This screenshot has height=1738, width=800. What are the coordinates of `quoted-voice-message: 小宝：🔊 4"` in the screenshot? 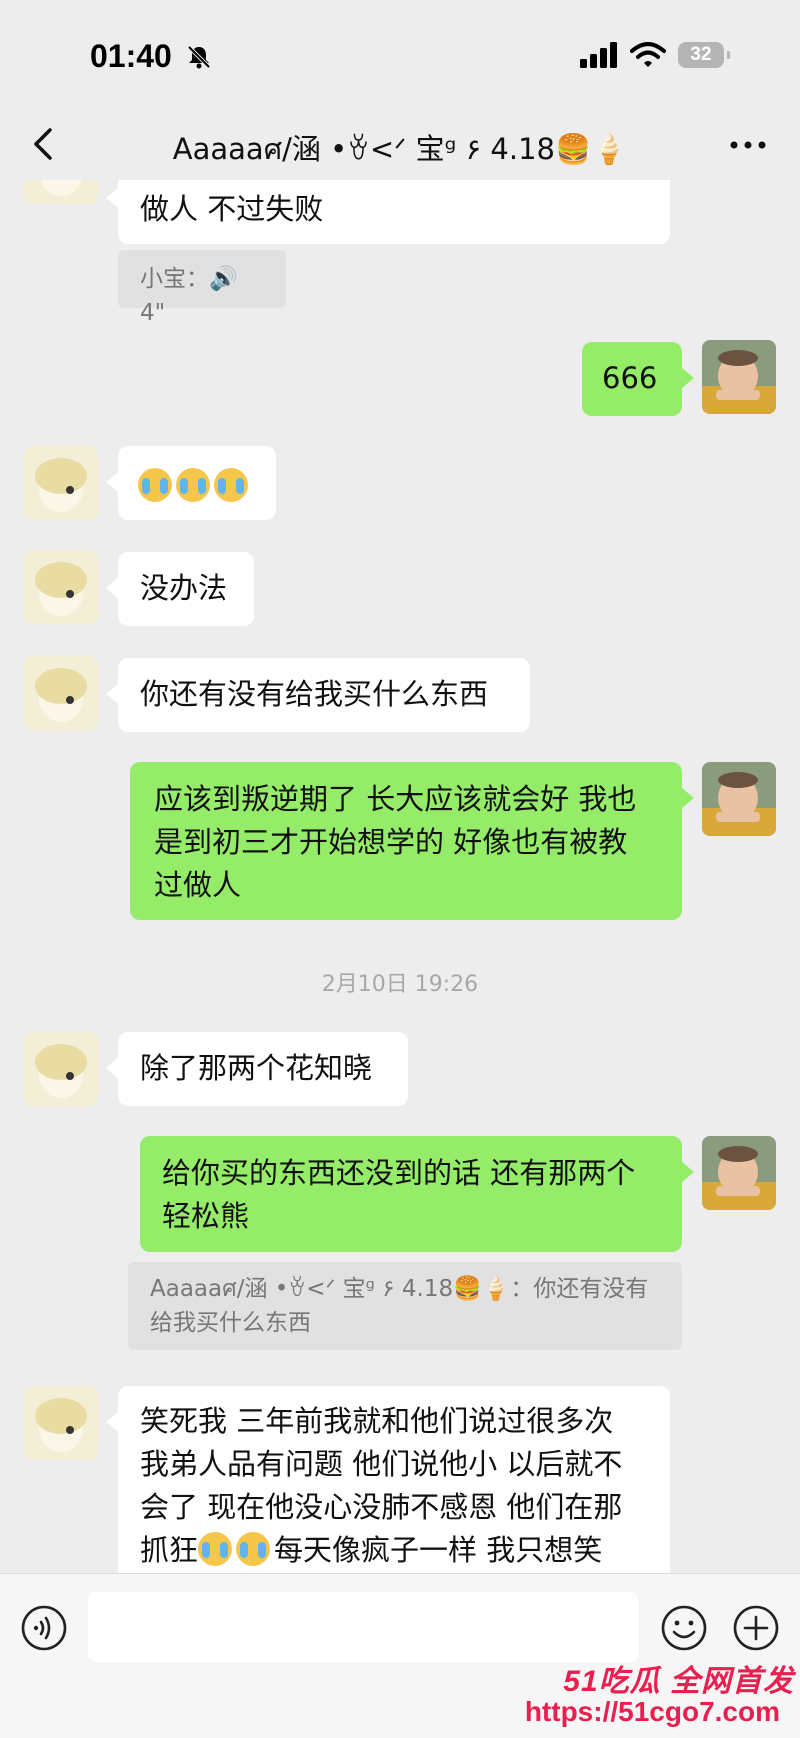 It's located at (202, 288).